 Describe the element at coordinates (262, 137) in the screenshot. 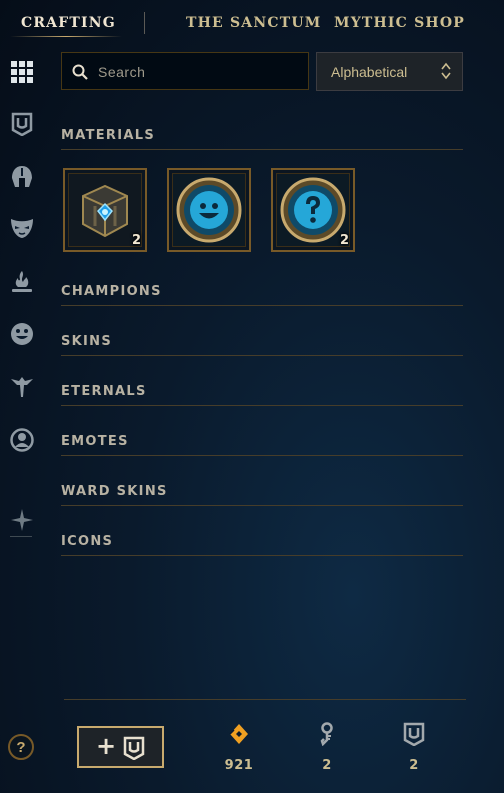

I see `section-materials: MATERIALS` at that location.